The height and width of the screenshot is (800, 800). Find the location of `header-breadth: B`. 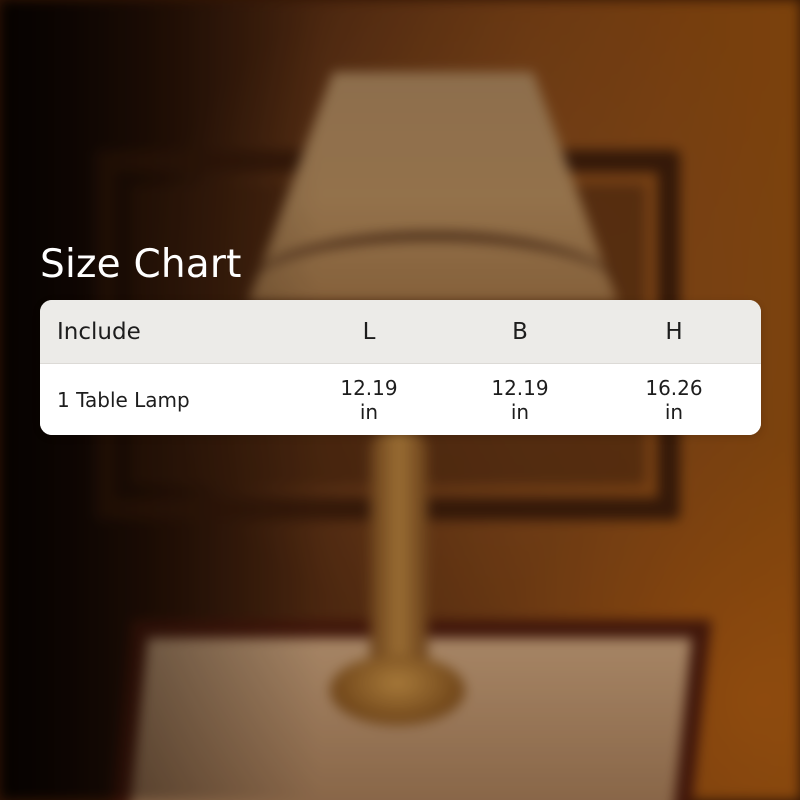

header-breadth: B is located at coordinates (520, 331).